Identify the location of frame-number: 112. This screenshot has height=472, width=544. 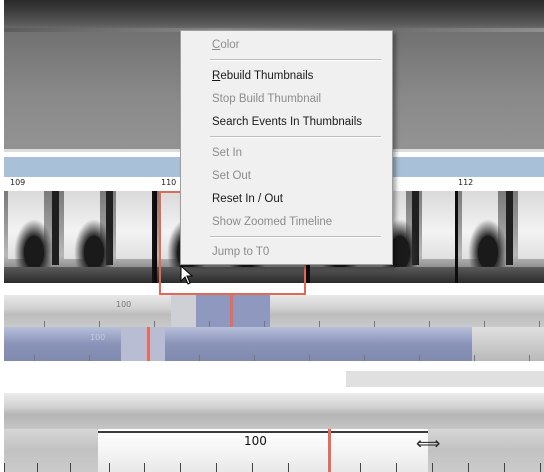
(466, 182).